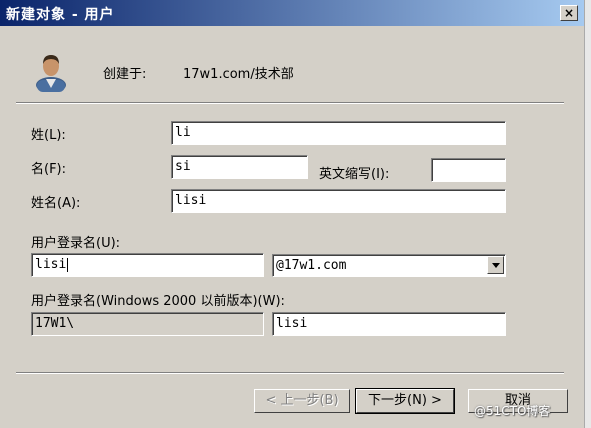 The image size is (591, 428). Describe the element at coordinates (158, 301) in the screenshot. I see `pre2000-logon-label: 用户登录名(Windows 2000 以前版本)(W):` at that location.